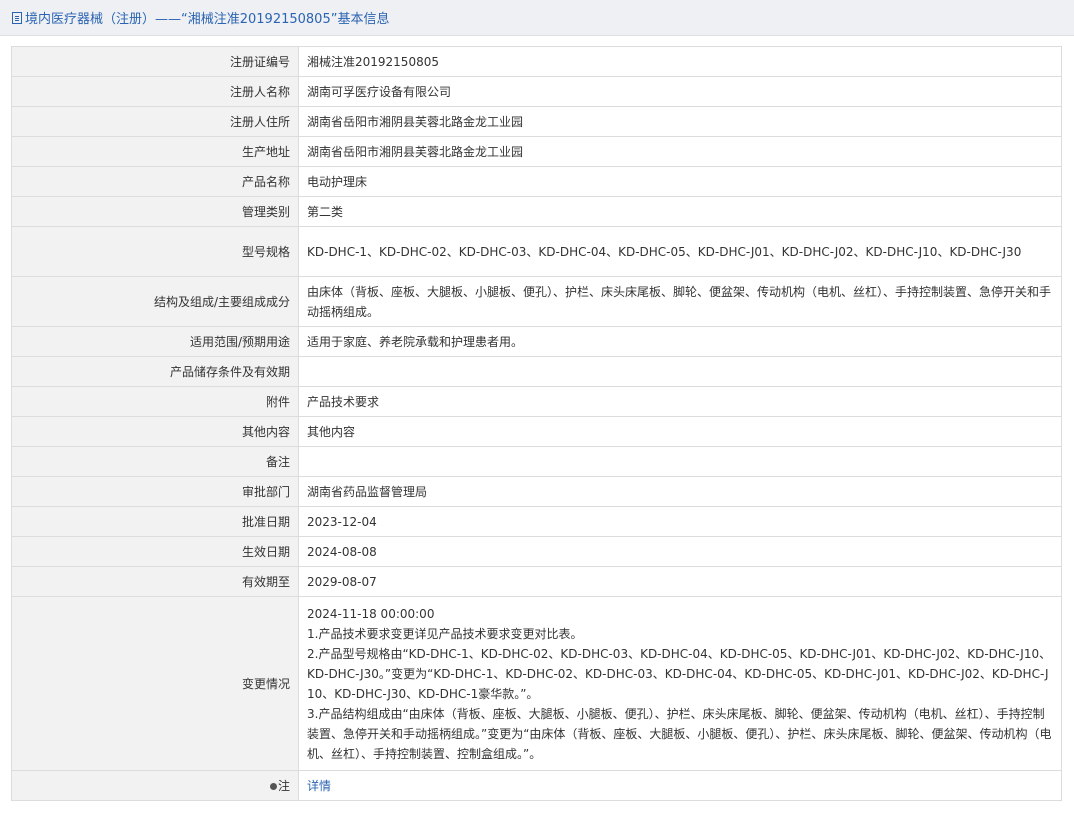 This screenshot has height=825, width=1074. What do you see at coordinates (155, 341) in the screenshot?
I see `field-label: 适用范围/预期用途` at bounding box center [155, 341].